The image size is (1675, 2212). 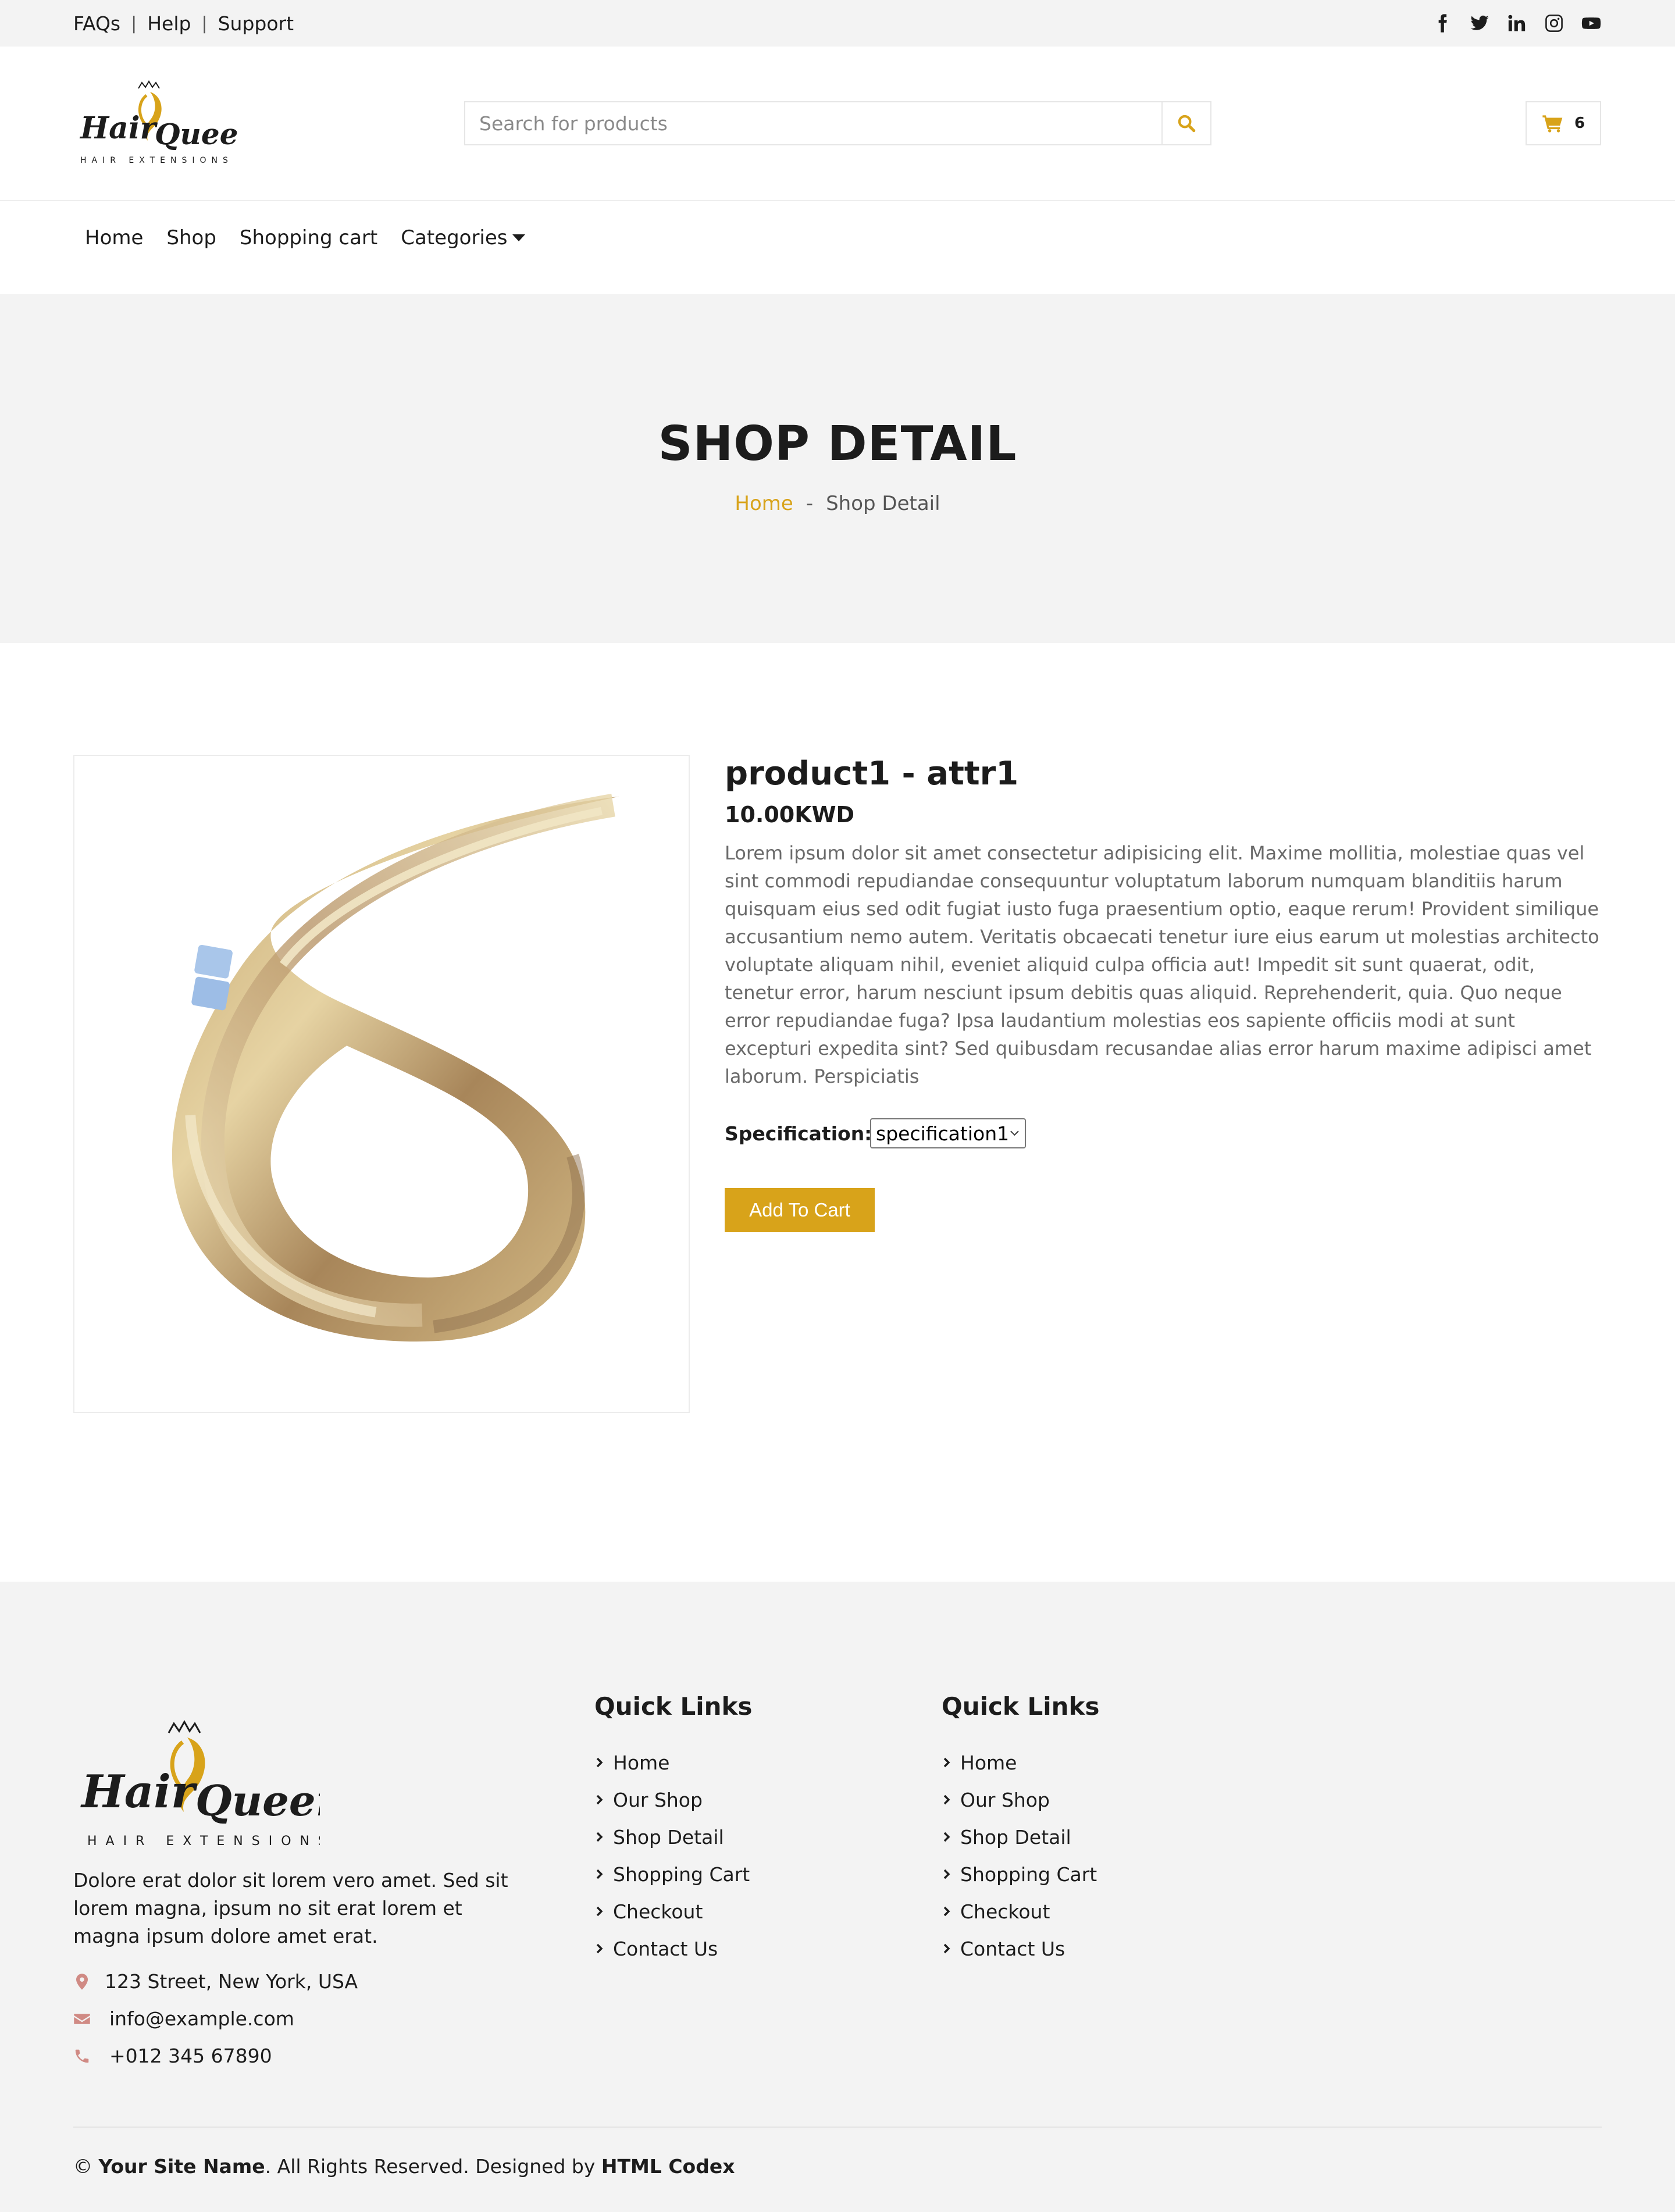 I want to click on header: Hair Queen HAIR EXTENSIONS 6, so click(x=837, y=124).